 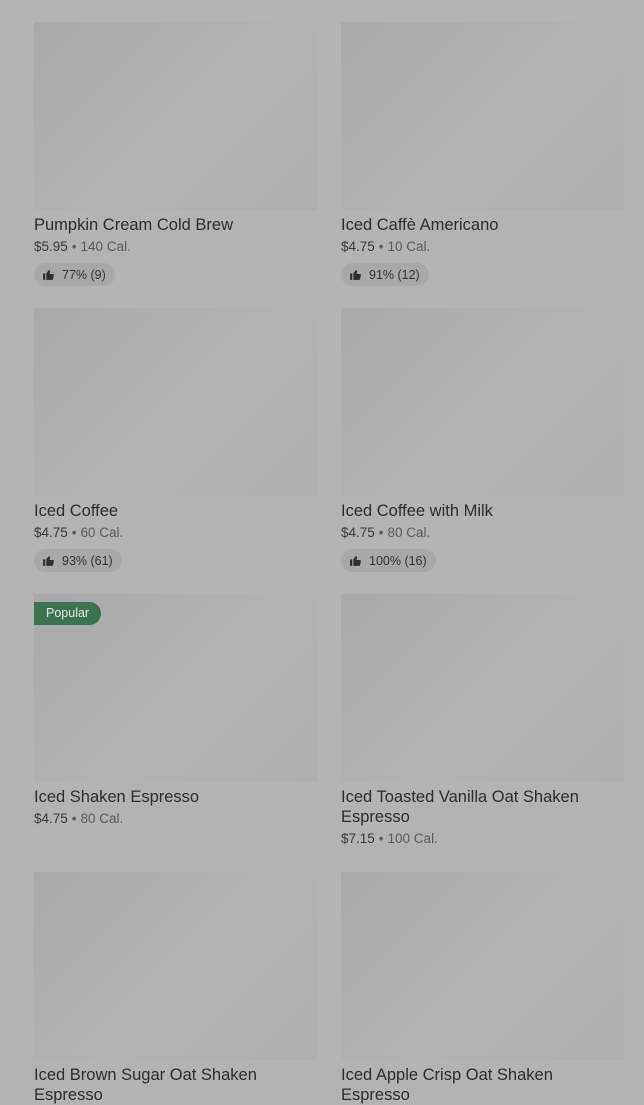 What do you see at coordinates (398, 560) in the screenshot?
I see `rating-text: 100% (16)` at bounding box center [398, 560].